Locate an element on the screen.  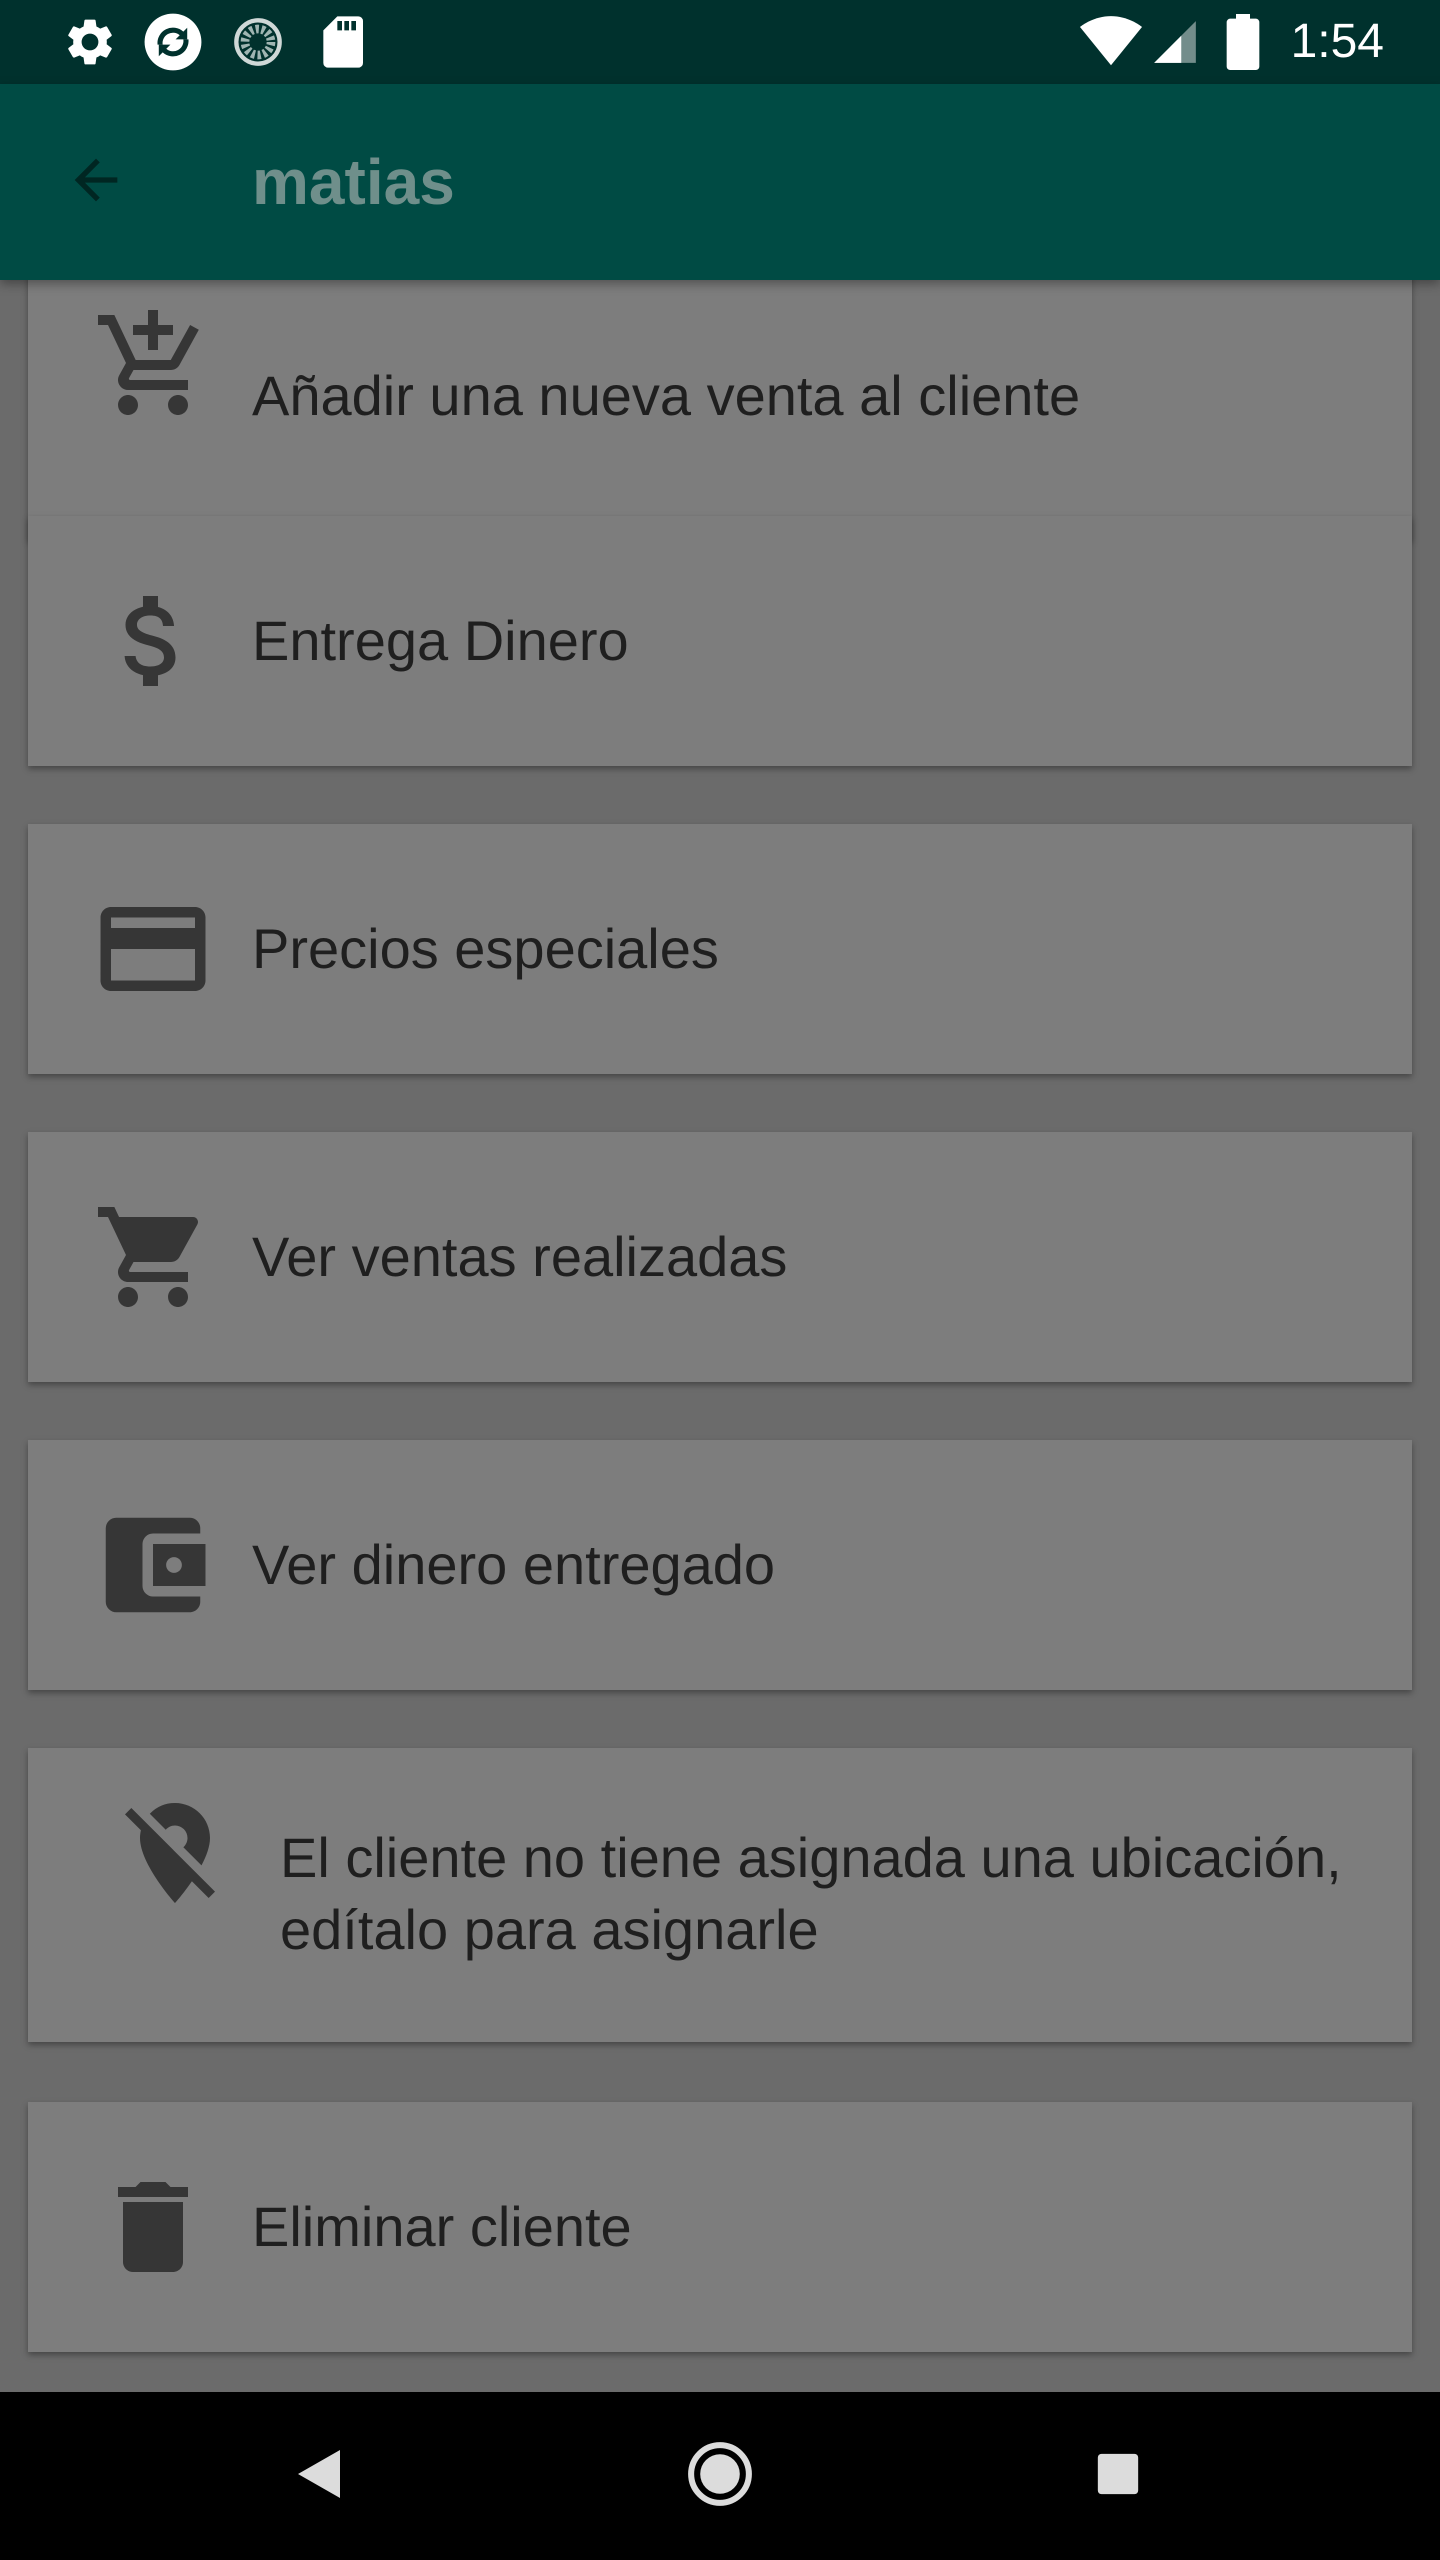
status-bar: 1:54 is located at coordinates (720, 42).